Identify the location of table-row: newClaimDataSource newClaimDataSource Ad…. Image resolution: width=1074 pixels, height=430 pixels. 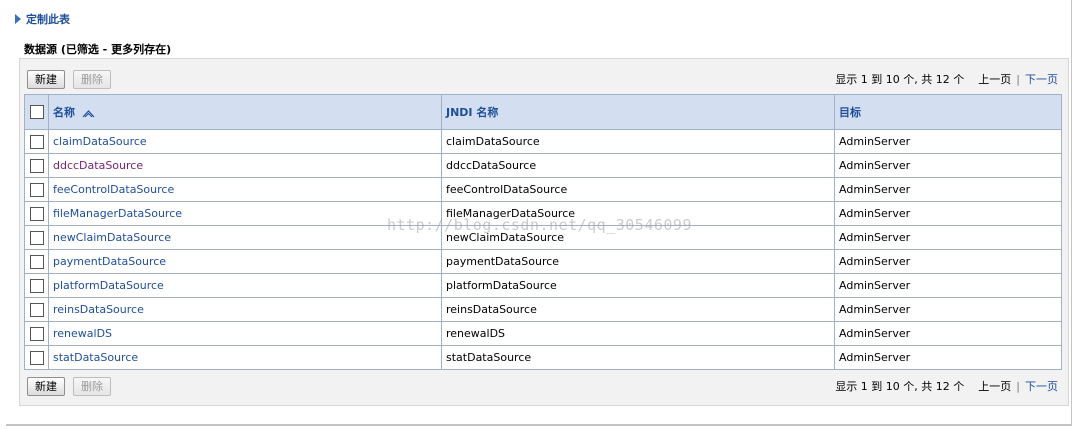
(543, 237).